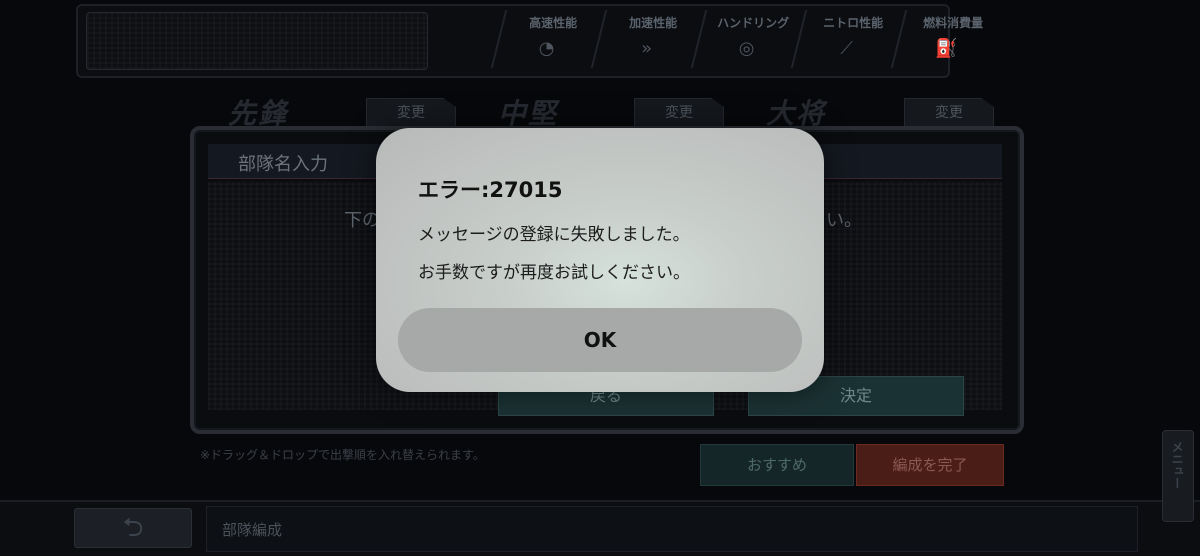  I want to click on stat-label: 燃料消費量, so click(953, 23).